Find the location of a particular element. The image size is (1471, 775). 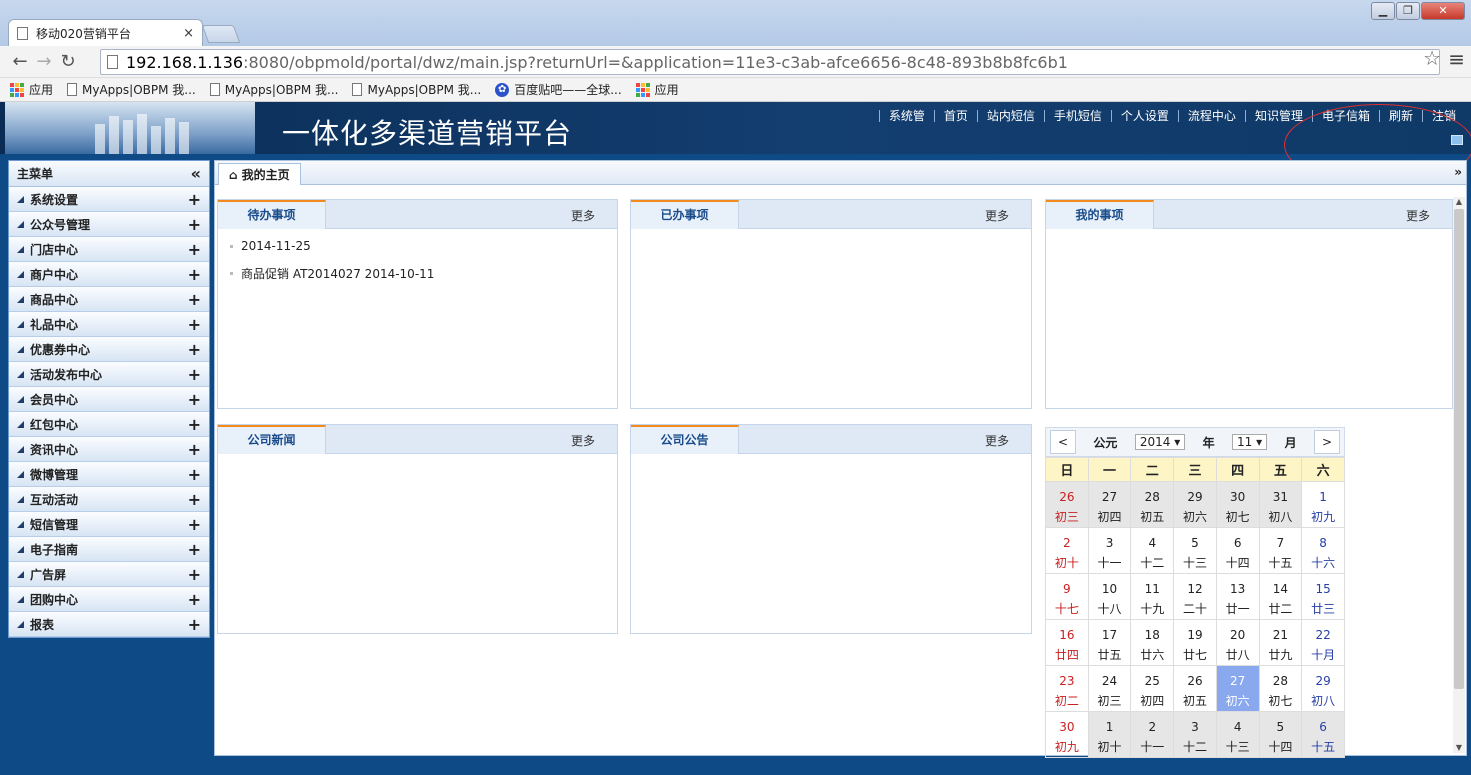

calendar-day: 11 十九 is located at coordinates (1152, 596).